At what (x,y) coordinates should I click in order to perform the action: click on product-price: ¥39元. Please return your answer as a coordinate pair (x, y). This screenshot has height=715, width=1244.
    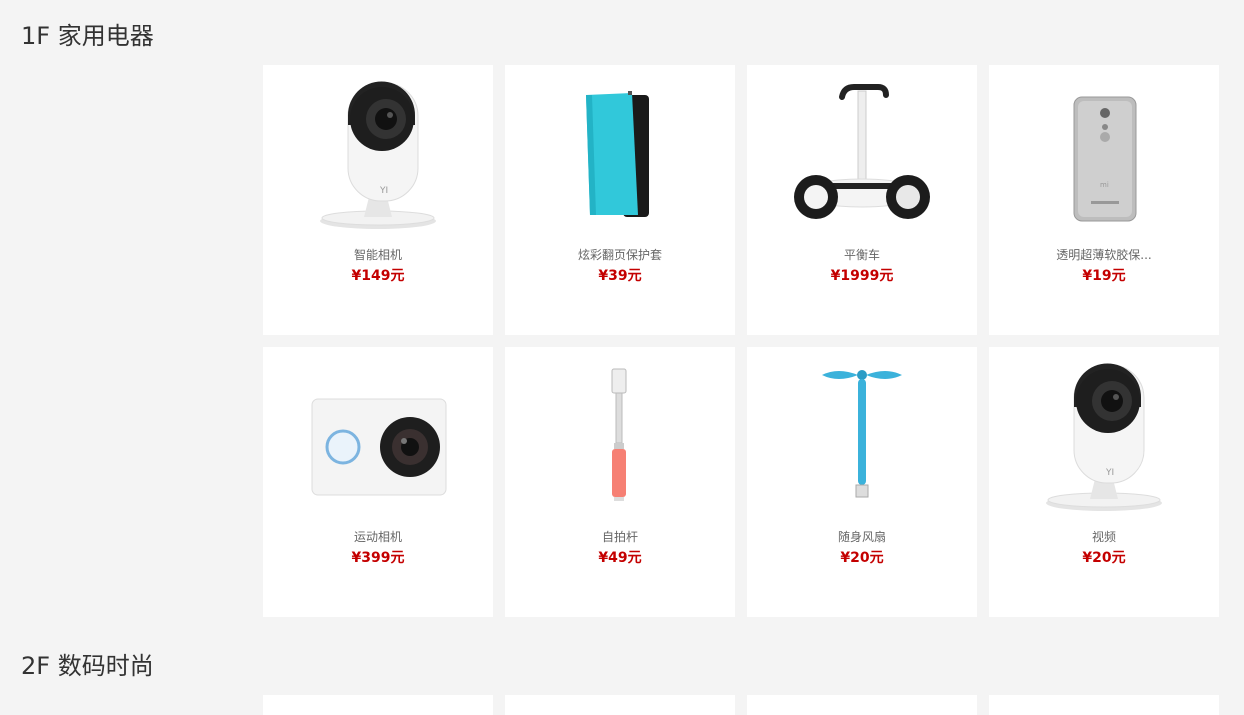
    Looking at the image, I should click on (620, 276).